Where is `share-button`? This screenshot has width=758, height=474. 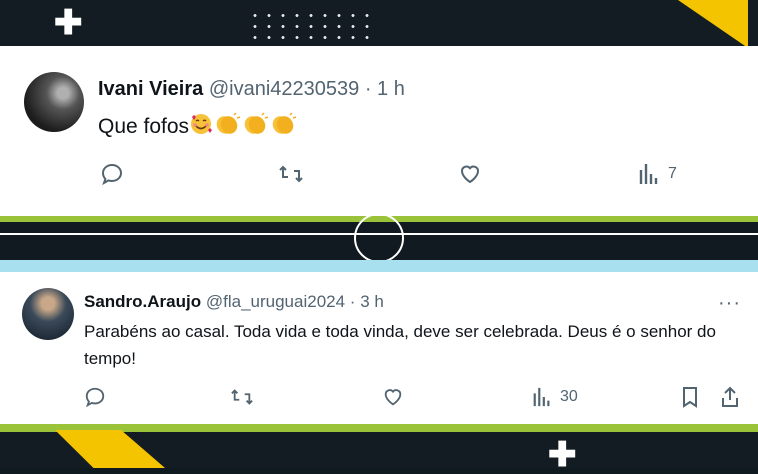 share-button is located at coordinates (730, 397).